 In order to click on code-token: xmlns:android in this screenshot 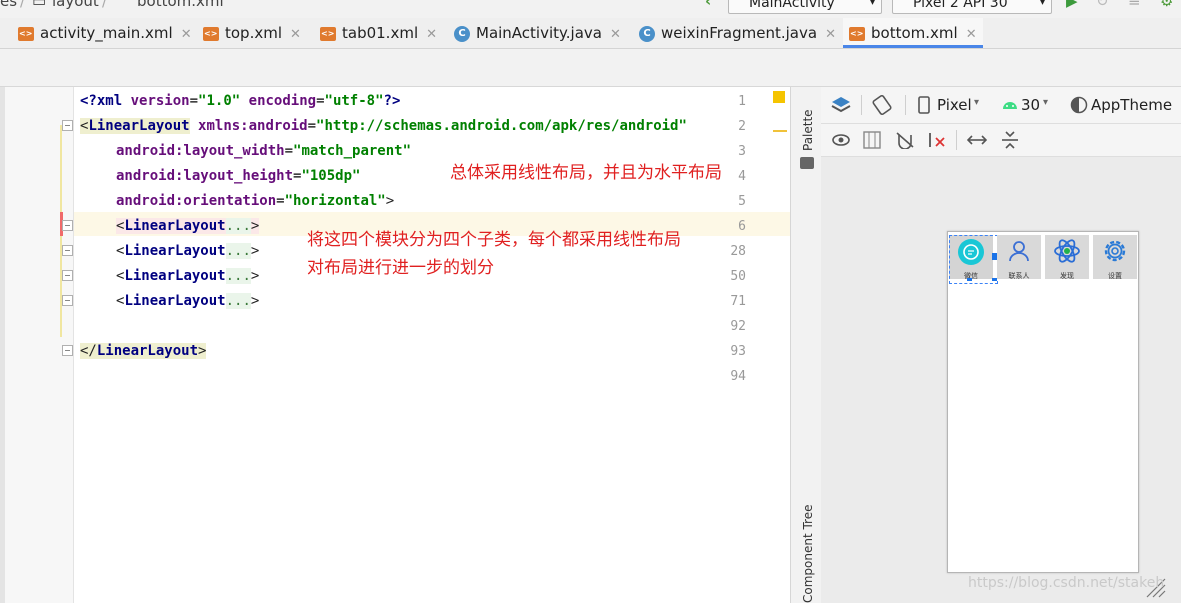, I will do `click(253, 126)`.